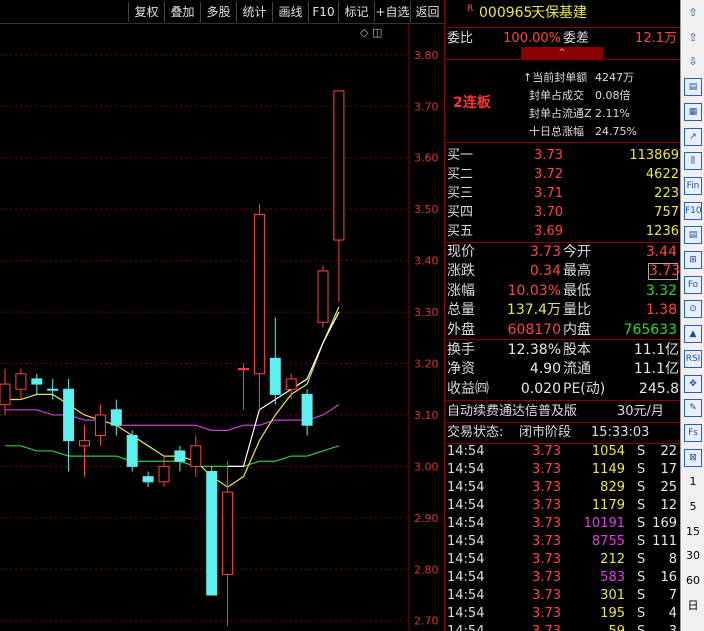 This screenshot has height=631, width=704. I want to click on buy-level-row: 买二 3.72 4622, so click(563, 174).